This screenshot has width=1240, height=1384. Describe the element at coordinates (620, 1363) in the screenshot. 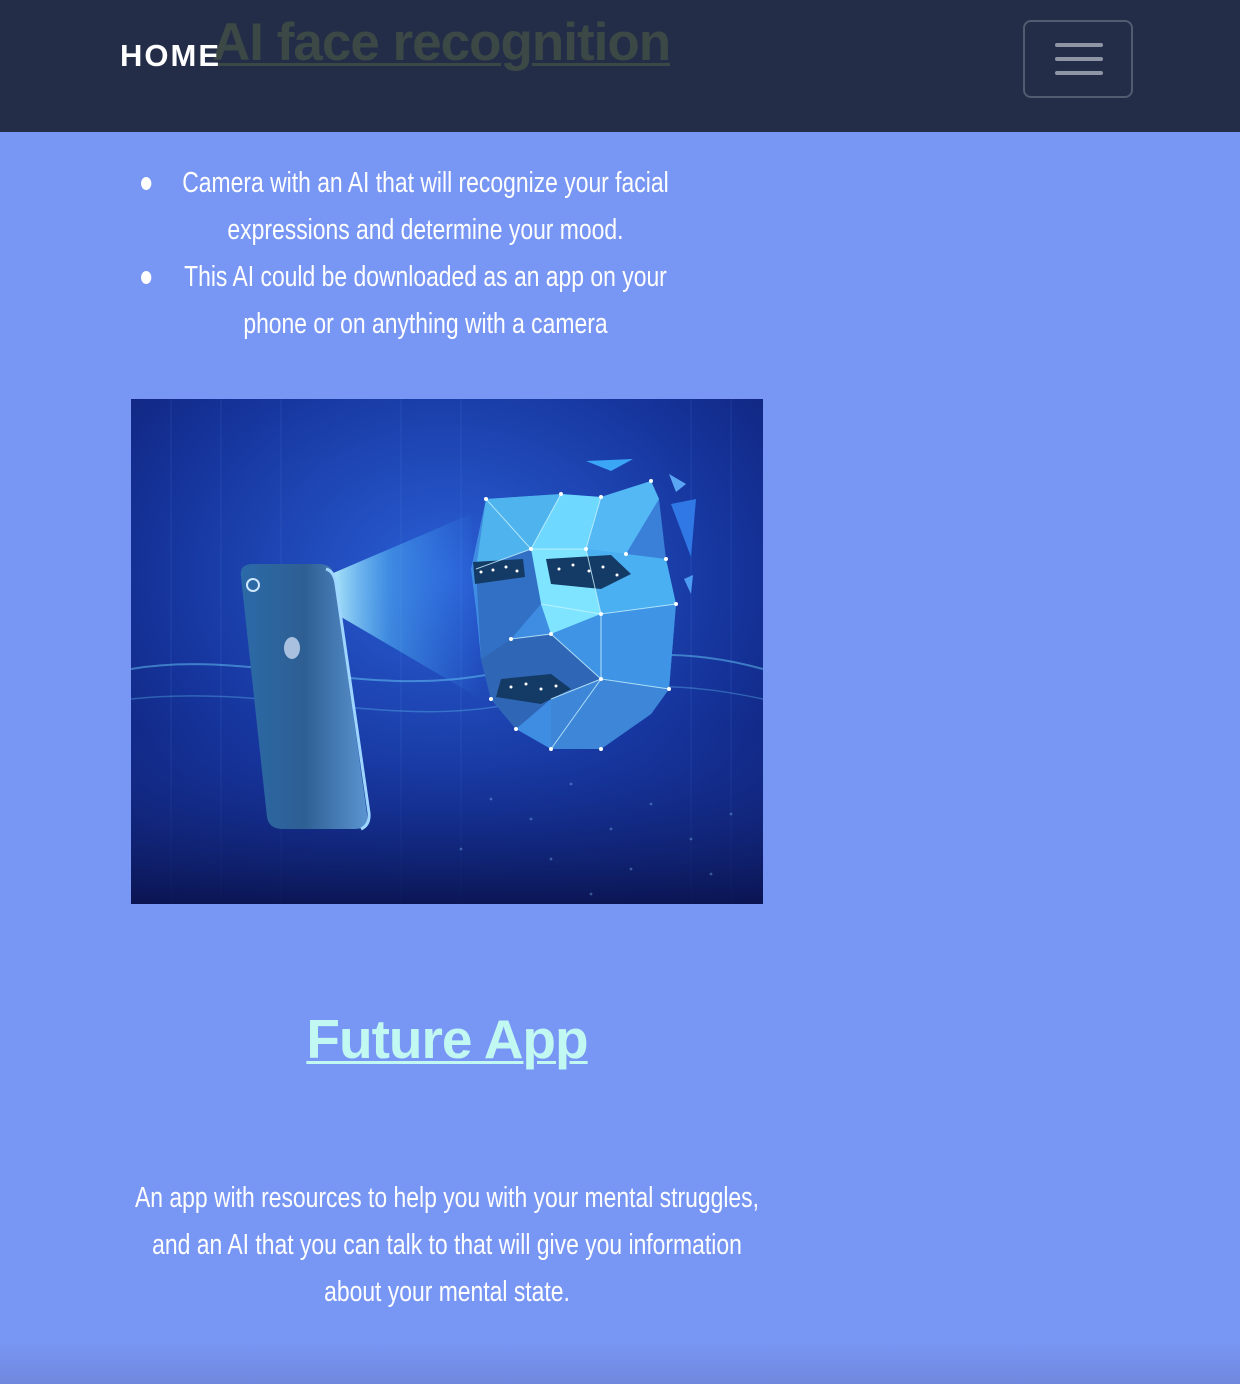

I see `bottom-fade` at that location.